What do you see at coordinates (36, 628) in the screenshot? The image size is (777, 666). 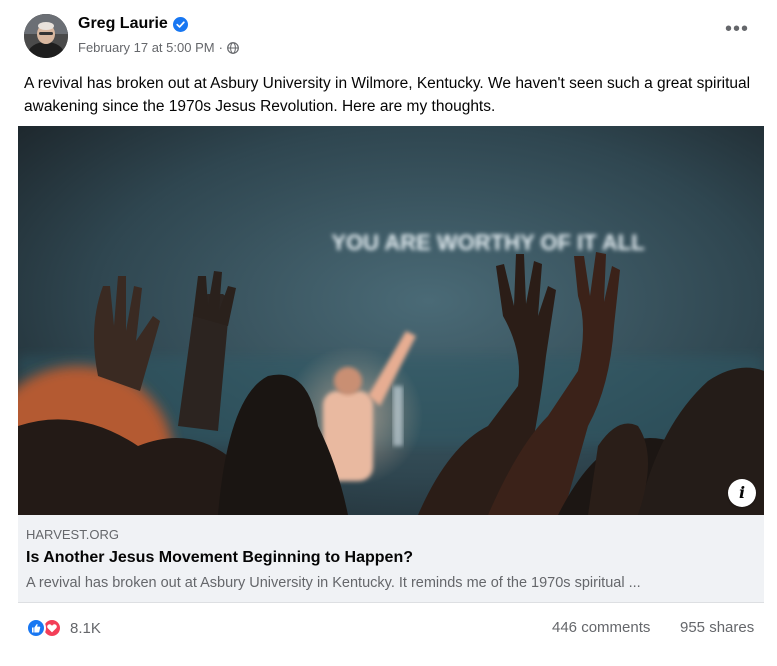 I see `like-icon` at bounding box center [36, 628].